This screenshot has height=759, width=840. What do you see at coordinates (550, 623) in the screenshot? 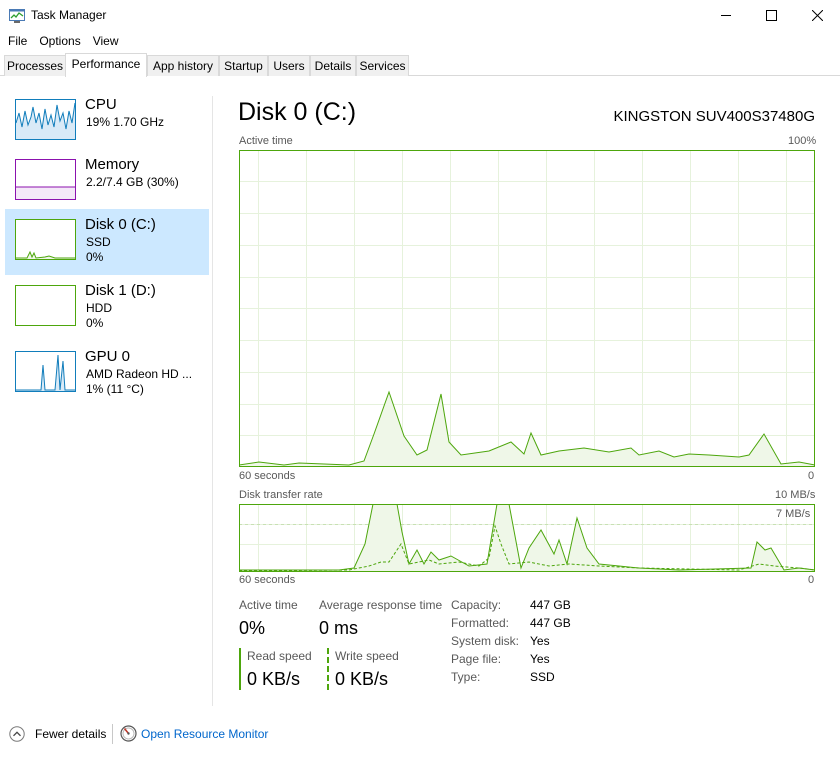
I see `formatted-value: 447 GB` at bounding box center [550, 623].